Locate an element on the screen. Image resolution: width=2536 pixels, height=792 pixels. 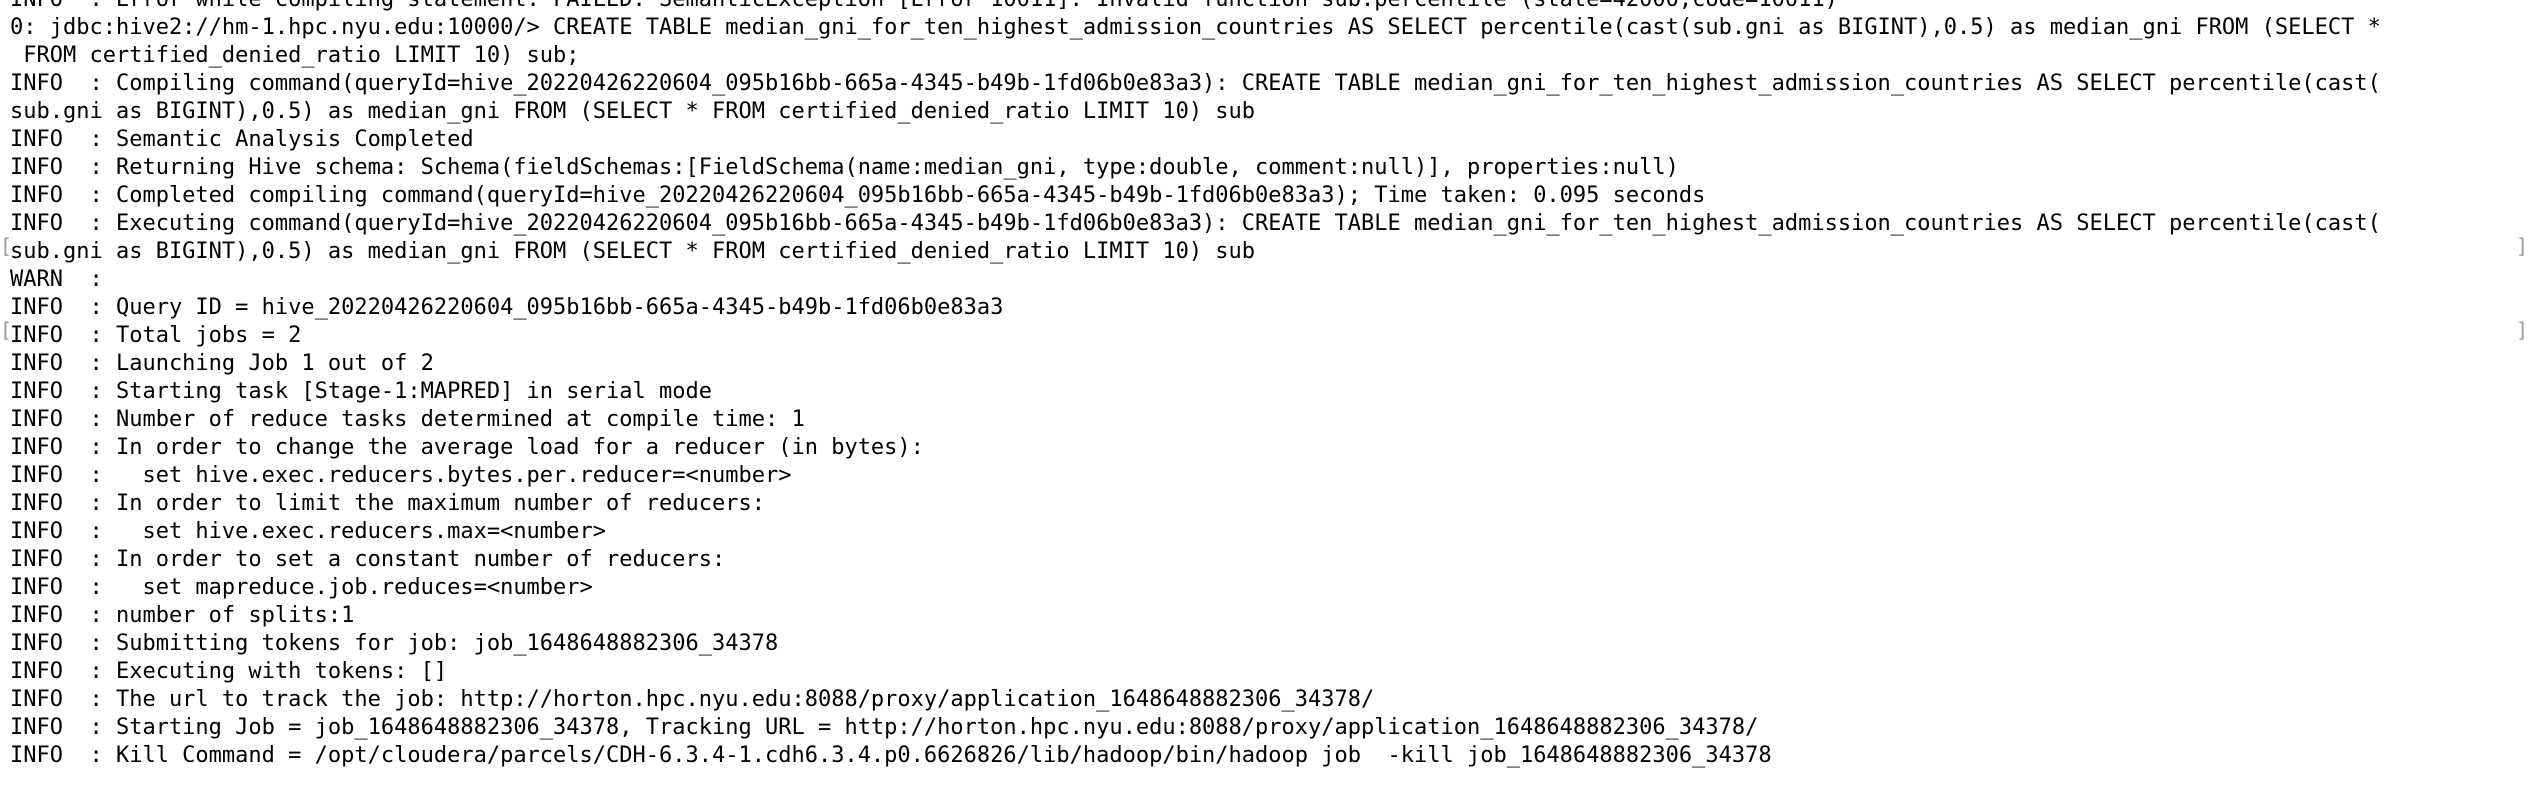
terminal-line: INFO : Executing with tokens: [] is located at coordinates (229, 671).